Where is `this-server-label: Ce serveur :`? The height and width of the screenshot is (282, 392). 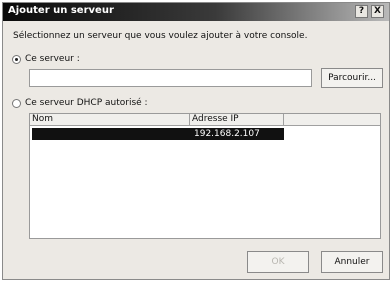
this-server-label: Ce serveur : is located at coordinates (52, 59).